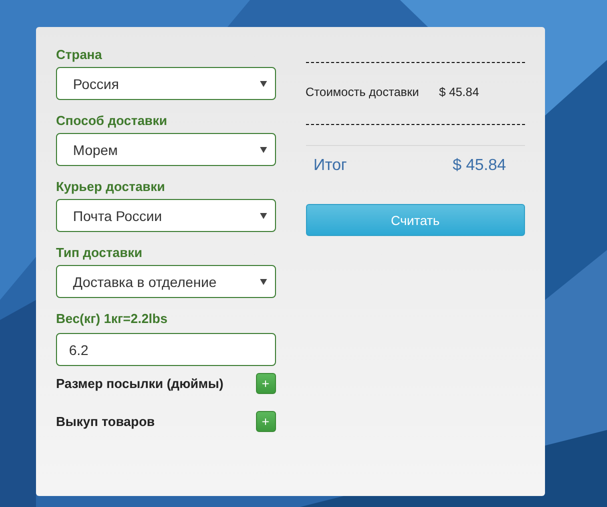  Describe the element at coordinates (112, 318) in the screenshot. I see `field-label: Вес(кг) 1кг=2.2lbs` at that location.